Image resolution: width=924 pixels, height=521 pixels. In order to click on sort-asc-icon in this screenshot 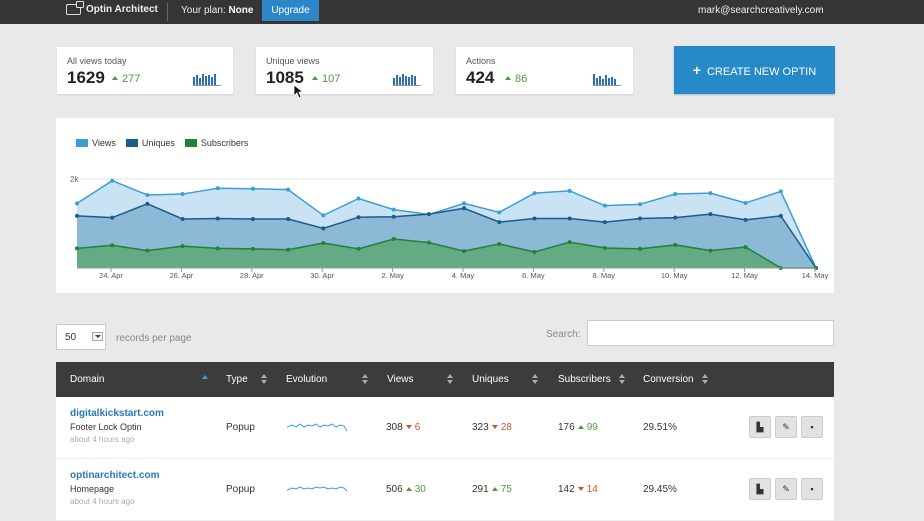, I will do `click(205, 377)`.